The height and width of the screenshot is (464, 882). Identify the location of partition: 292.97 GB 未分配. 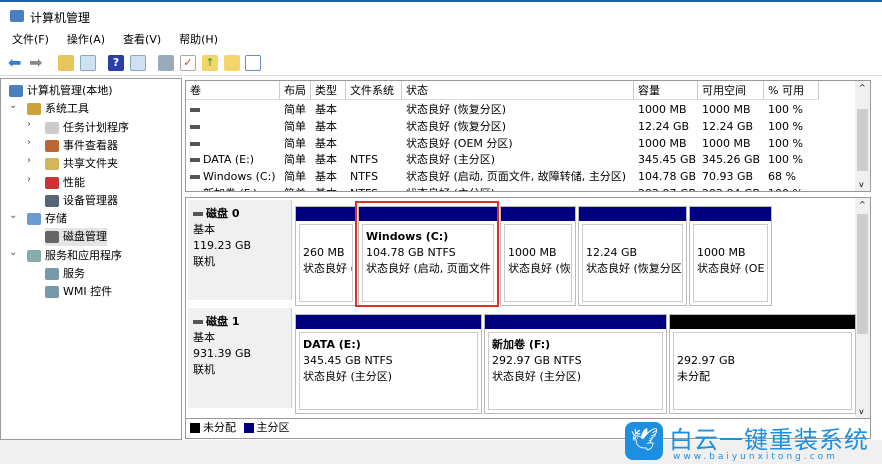
(762, 364).